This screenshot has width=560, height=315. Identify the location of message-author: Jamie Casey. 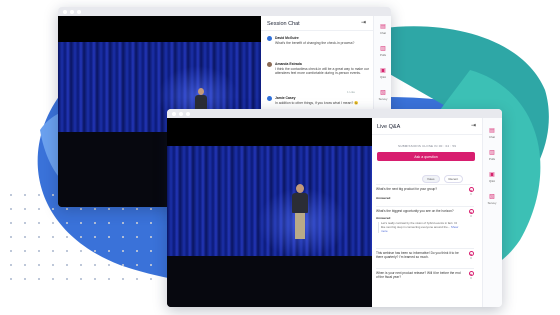
(285, 98).